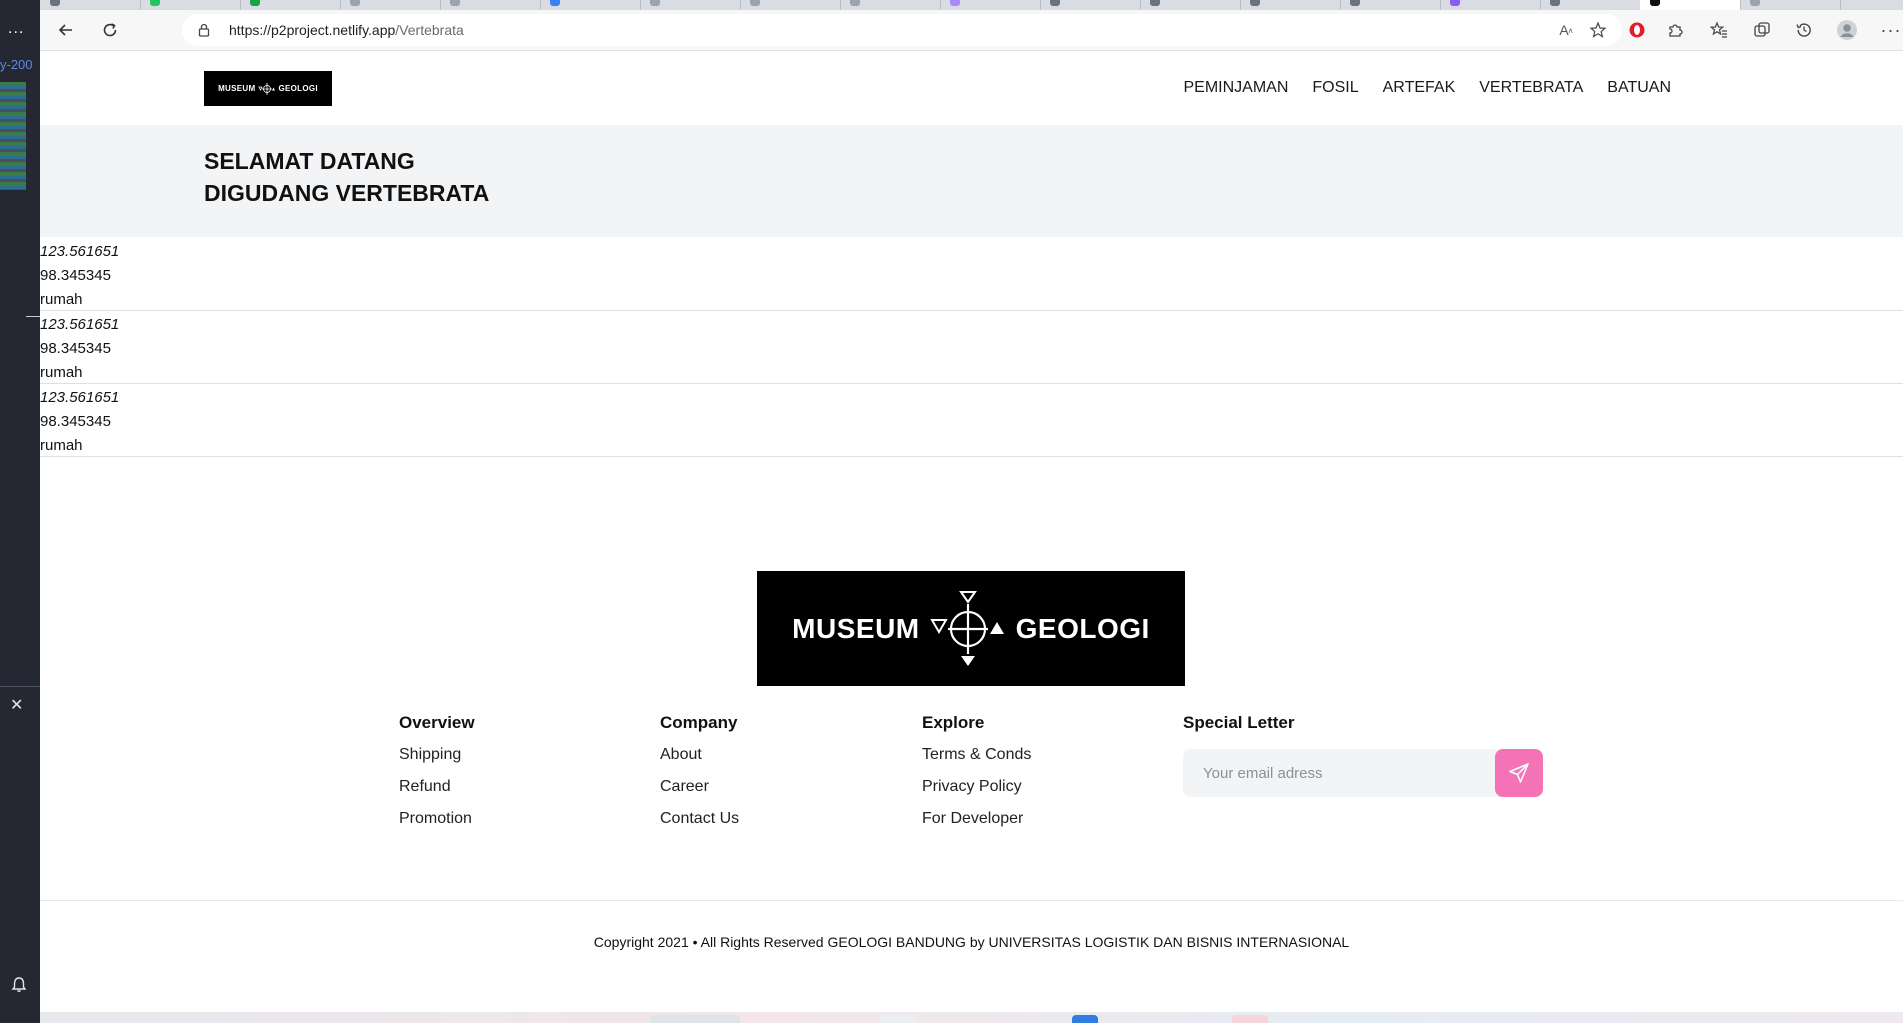 The width and height of the screenshot is (1903, 1023). I want to click on page-title: SELAMAT DATANG DIGUDANG VERTEBRATA, so click(346, 177).